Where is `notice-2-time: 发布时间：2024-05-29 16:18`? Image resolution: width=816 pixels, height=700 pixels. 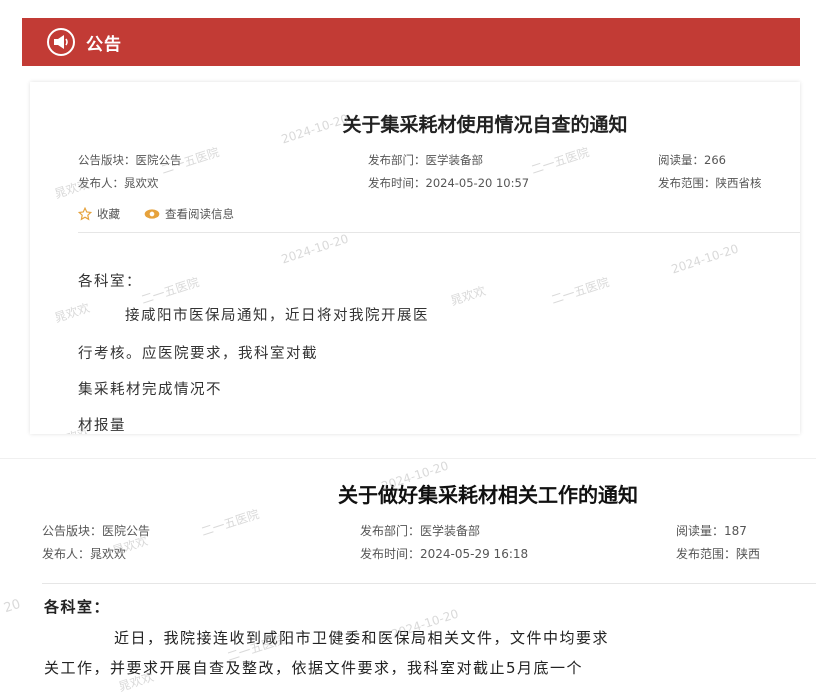 notice-2-time: 发布时间：2024-05-29 16:18 is located at coordinates (444, 554).